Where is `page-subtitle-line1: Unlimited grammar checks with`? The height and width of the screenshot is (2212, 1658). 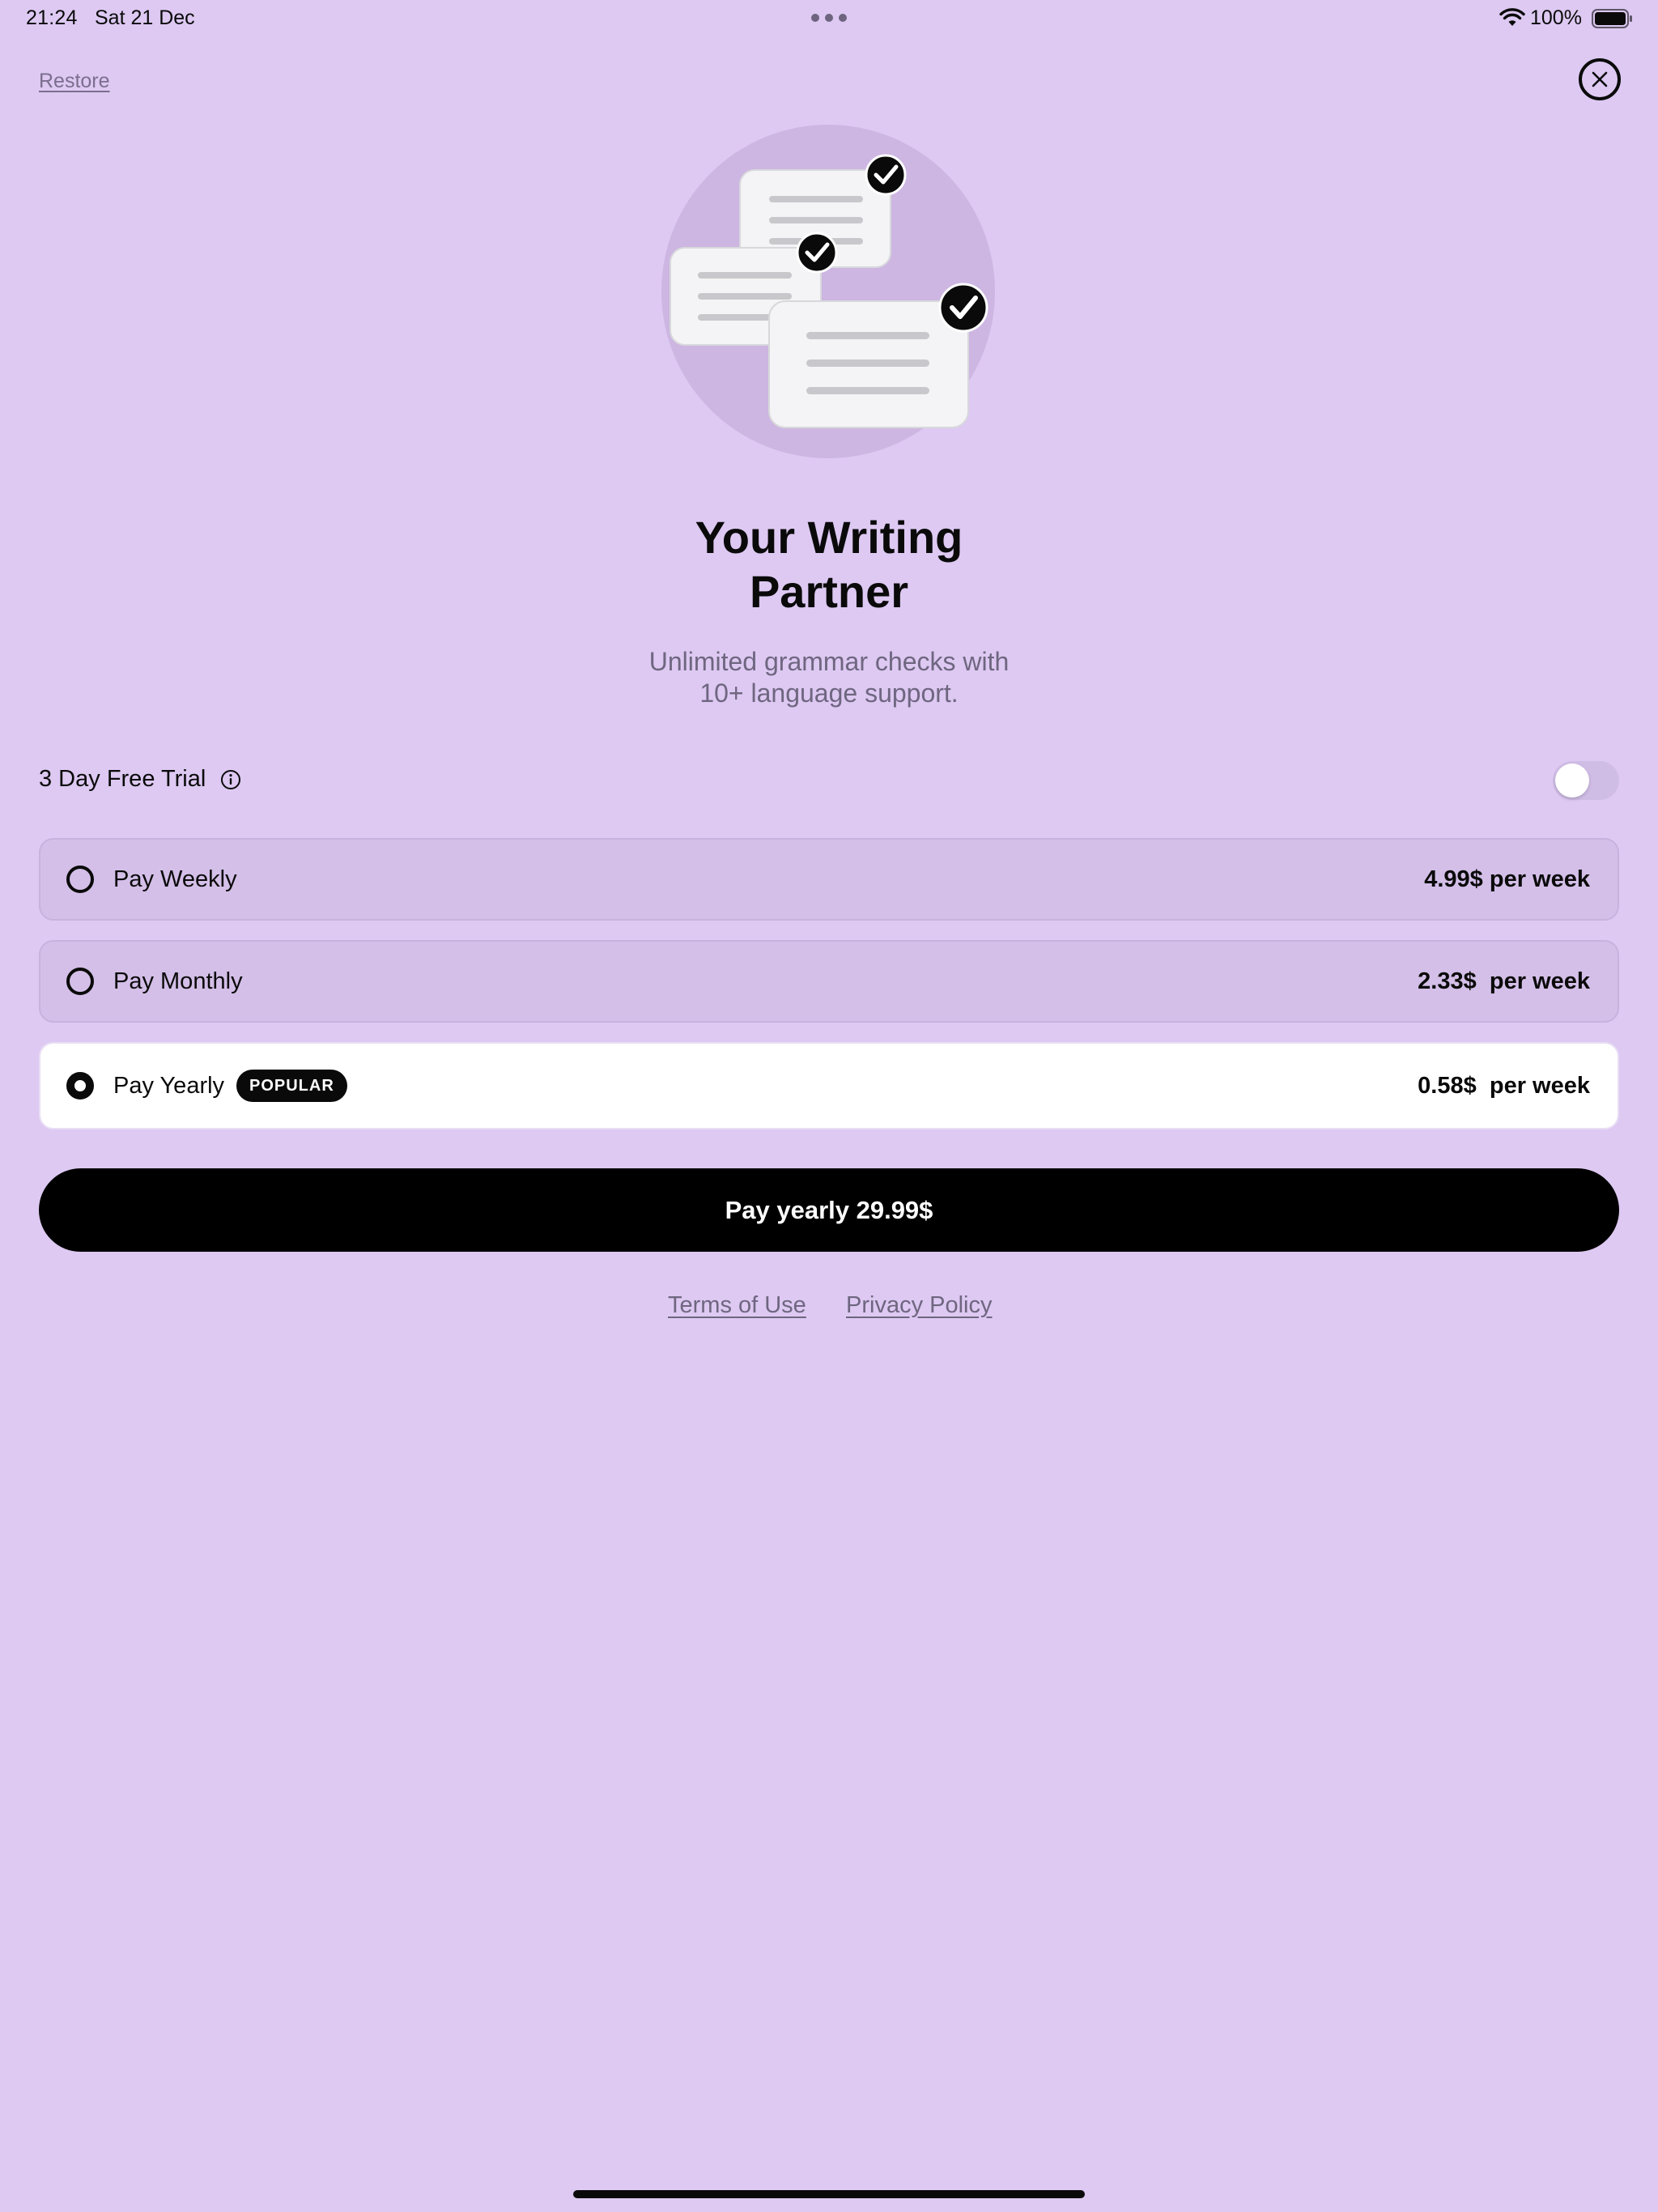 page-subtitle-line1: Unlimited grammar checks with is located at coordinates (829, 661).